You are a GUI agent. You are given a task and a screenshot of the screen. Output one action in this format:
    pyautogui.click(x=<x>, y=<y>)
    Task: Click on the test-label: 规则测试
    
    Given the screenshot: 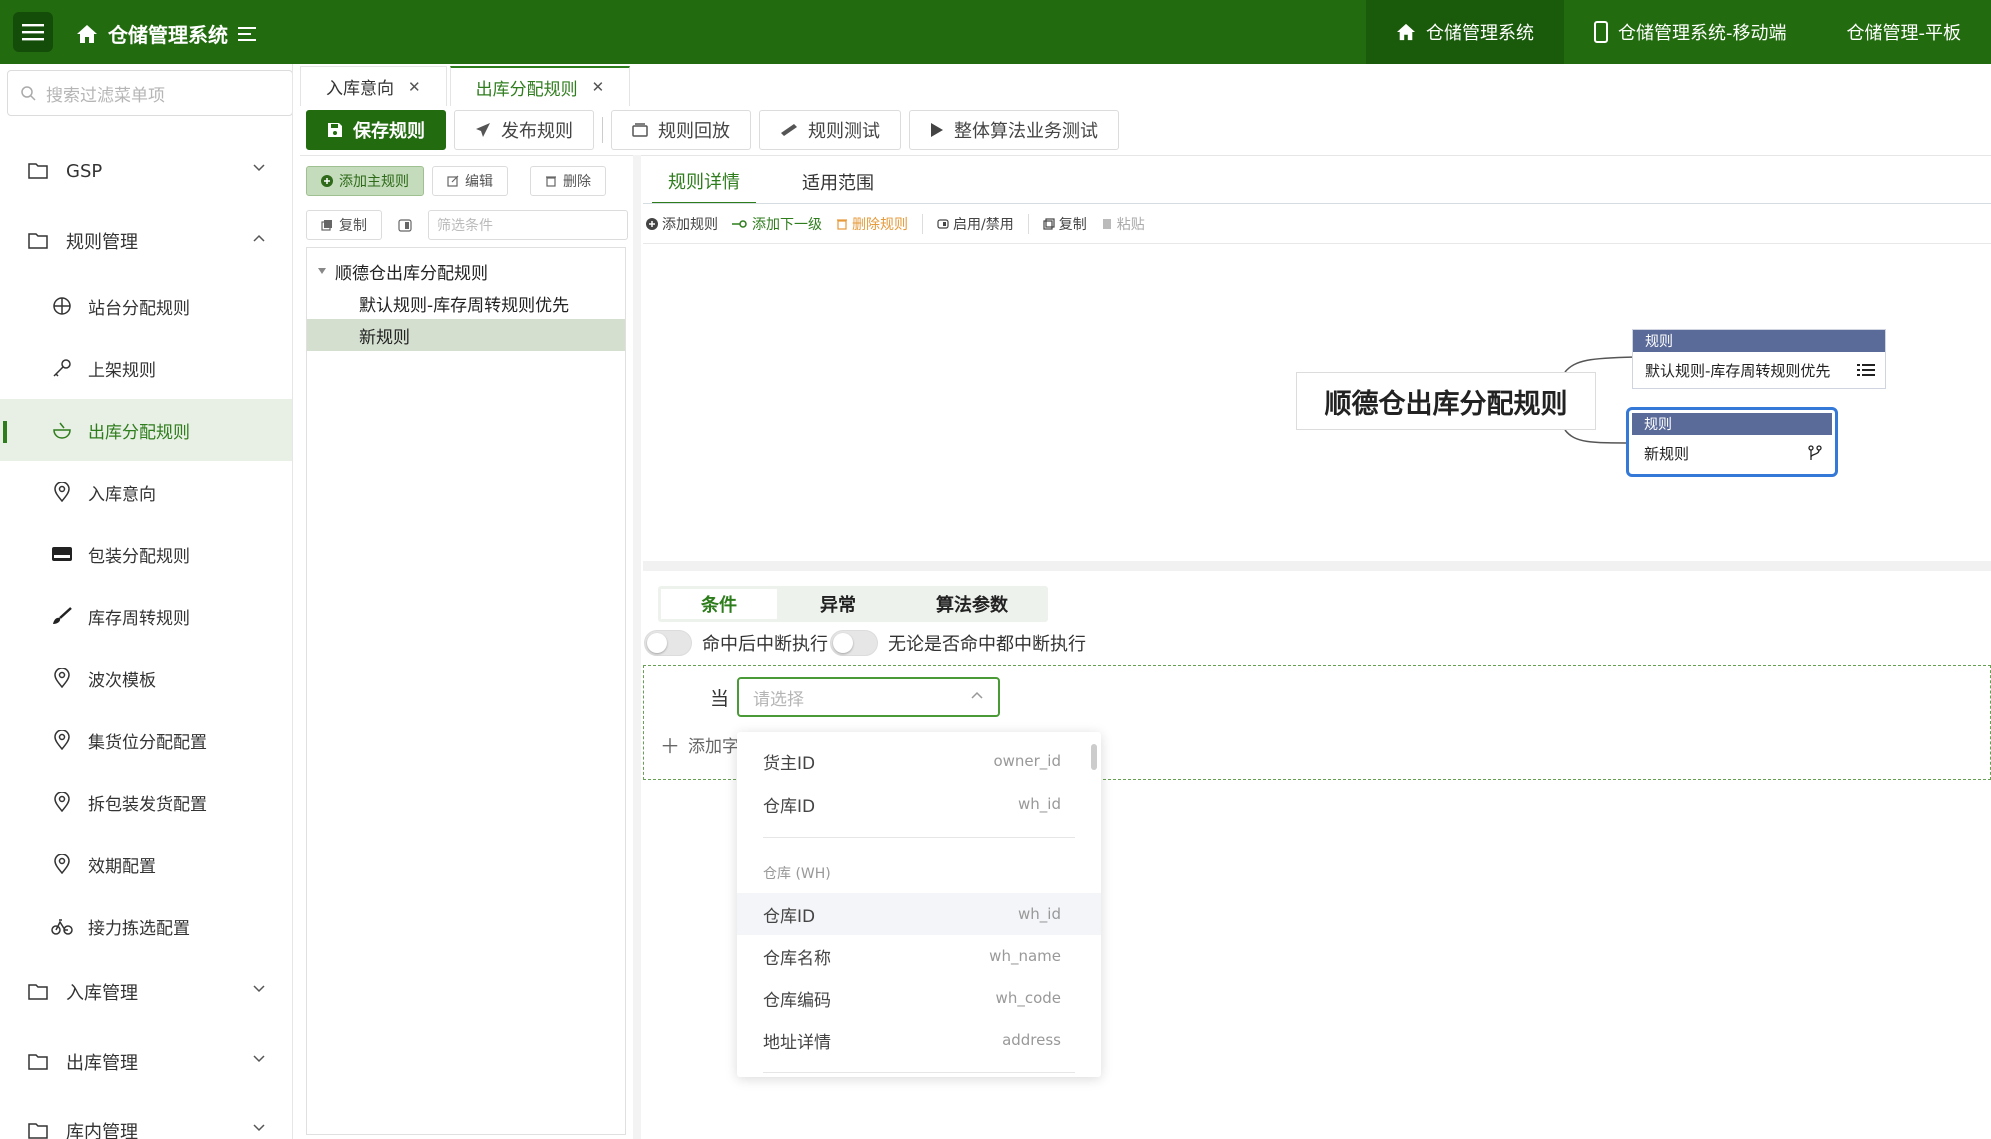 What is the action you would take?
    pyautogui.click(x=844, y=131)
    